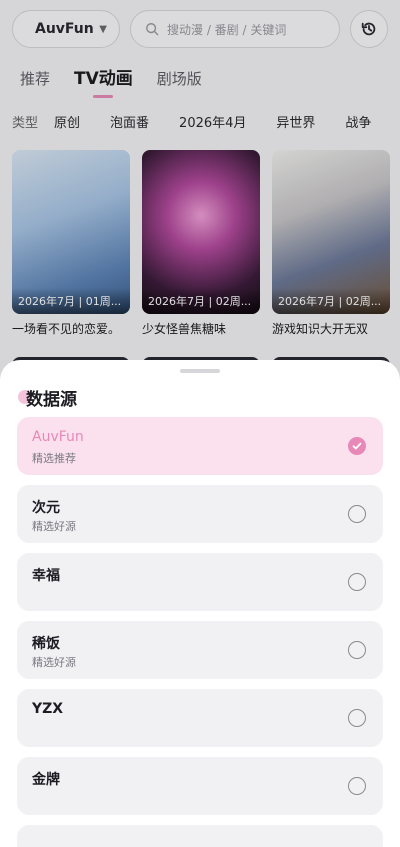 This screenshot has height=847, width=400. I want to click on sheet-title: 数据源, so click(51, 400).